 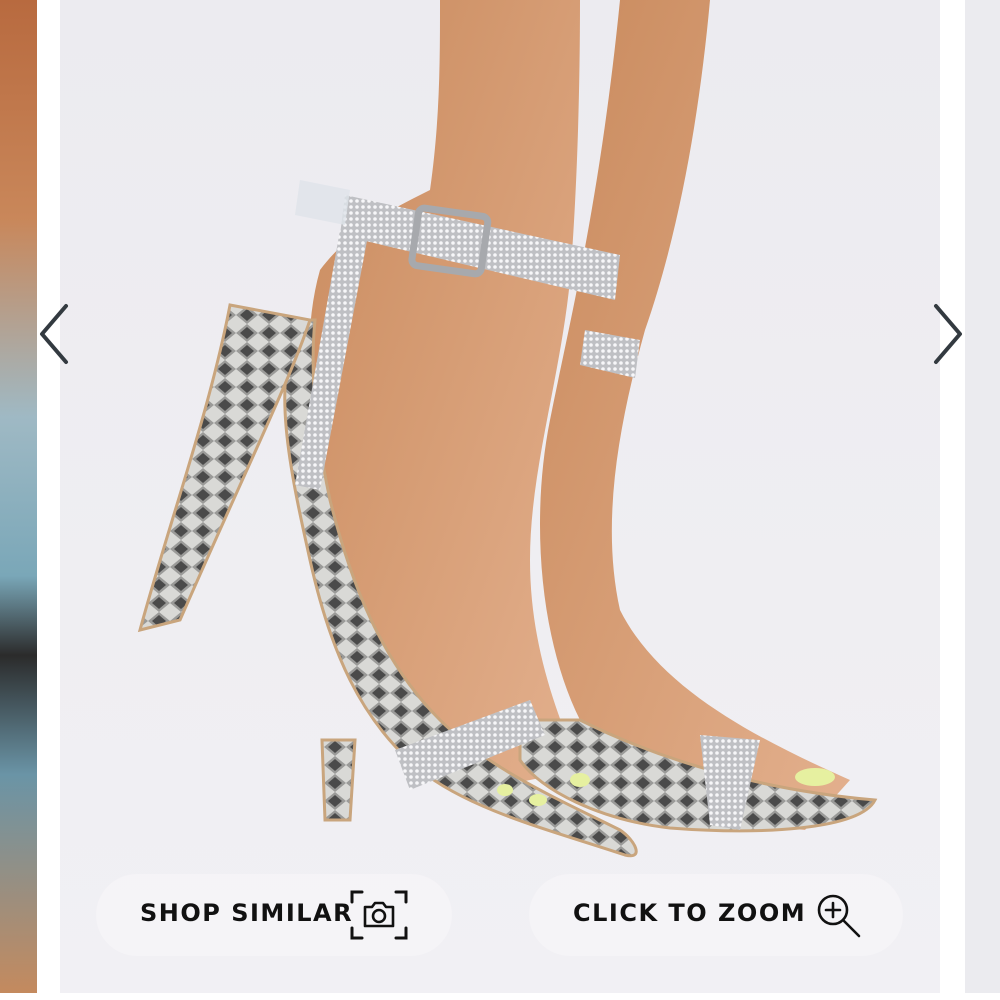 I want to click on front-heel, so click(x=224, y=468).